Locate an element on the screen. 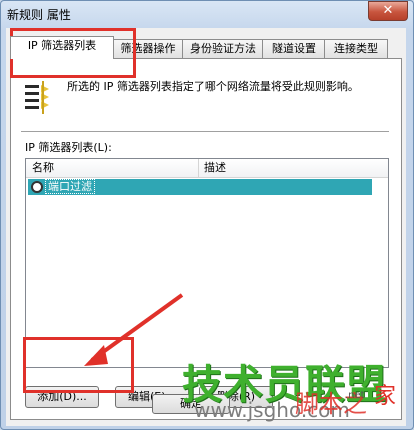 This screenshot has width=414, height=430. tab-ip-filter-list: IP 筛选器列表 is located at coordinates (62, 47).